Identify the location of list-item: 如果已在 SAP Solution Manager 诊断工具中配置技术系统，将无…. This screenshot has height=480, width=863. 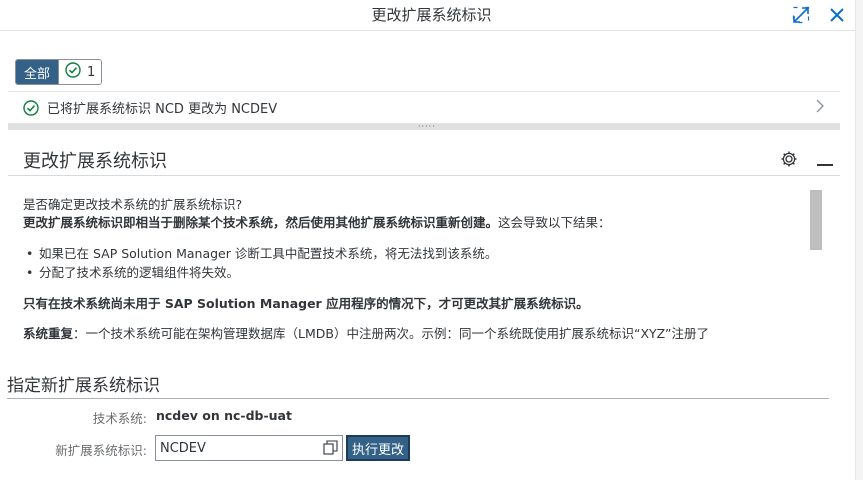
(413, 253).